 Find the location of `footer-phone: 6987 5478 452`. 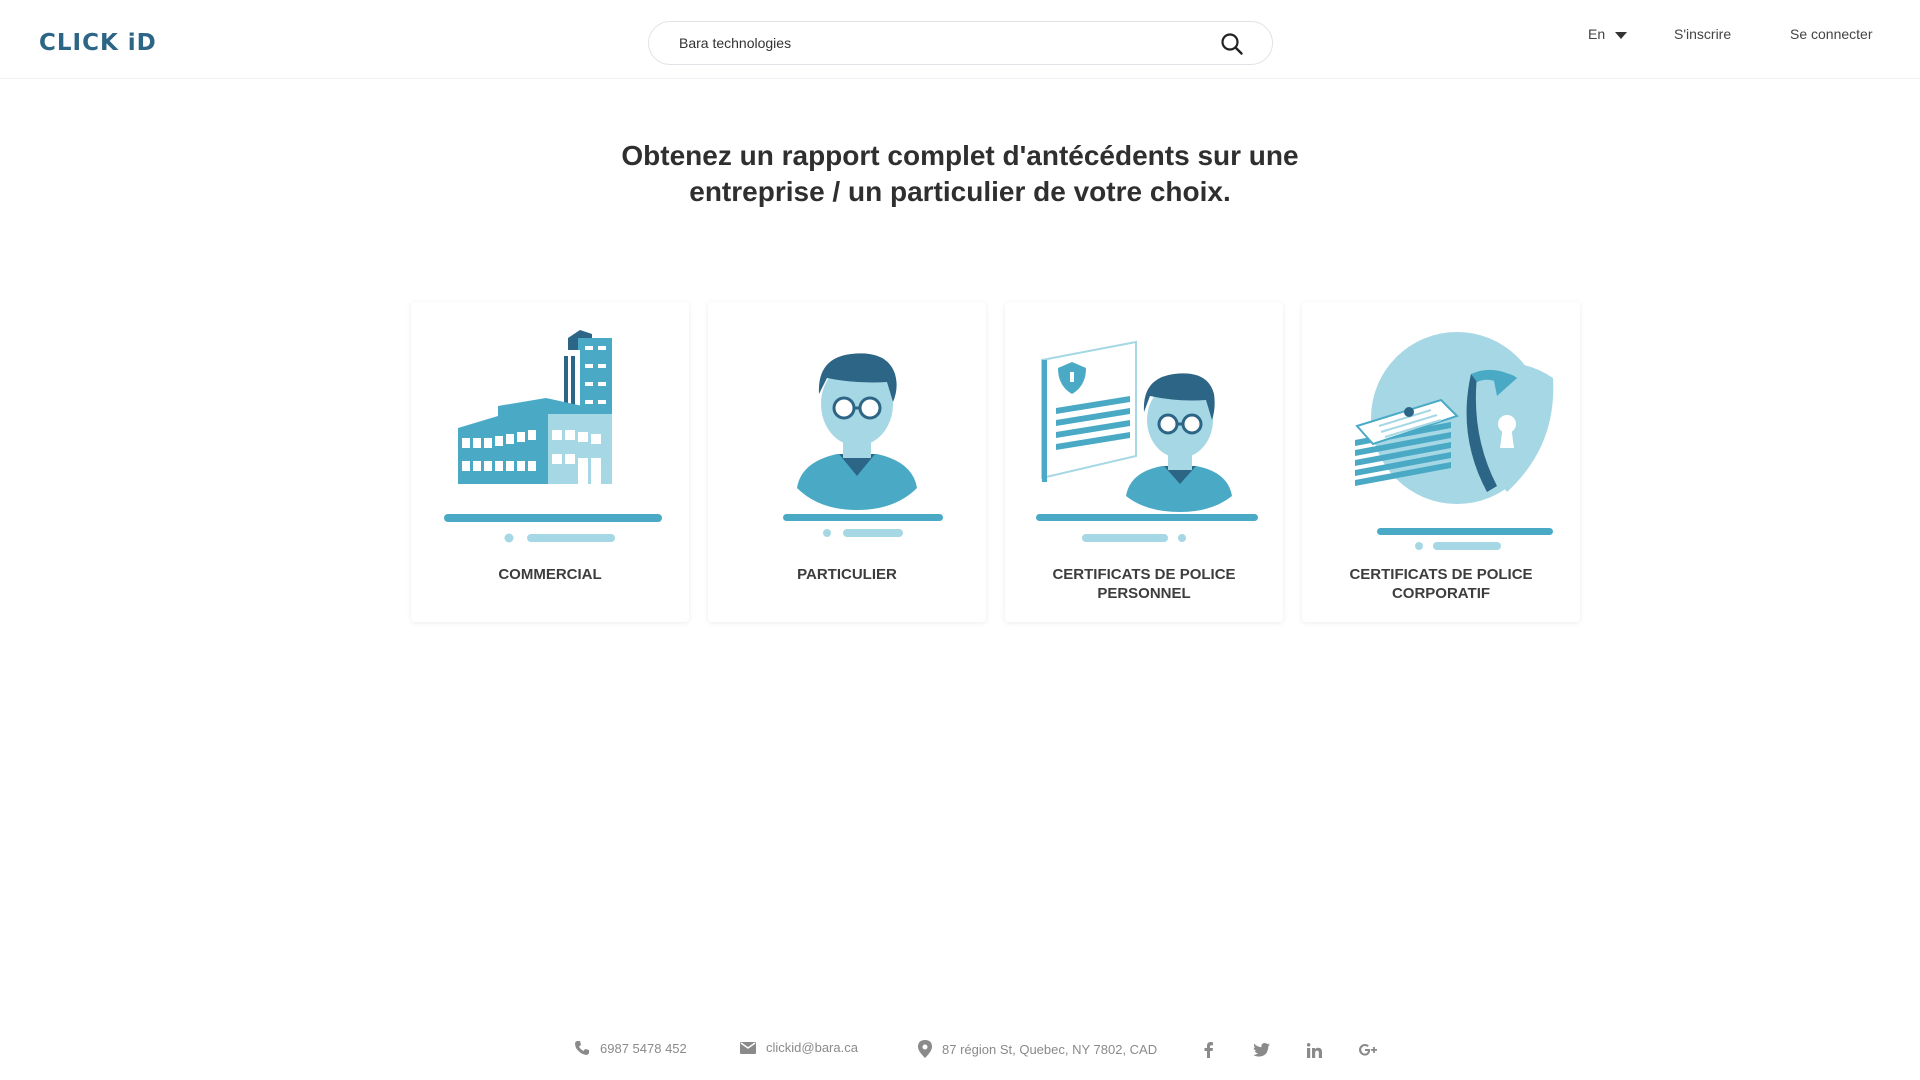

footer-phone: 6987 5478 452 is located at coordinates (630, 1048).